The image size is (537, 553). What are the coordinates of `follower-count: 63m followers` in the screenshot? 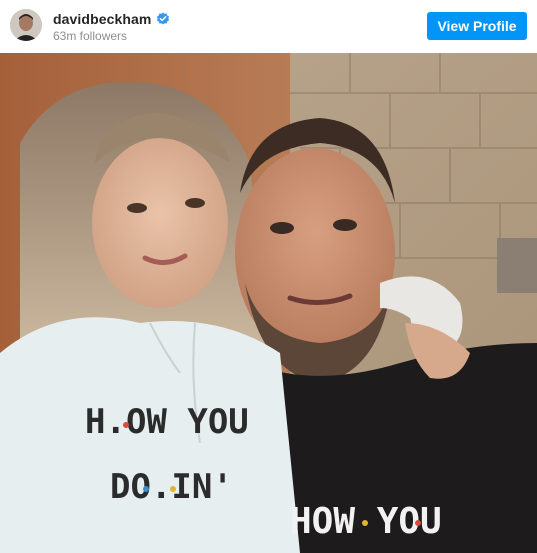 It's located at (90, 36).